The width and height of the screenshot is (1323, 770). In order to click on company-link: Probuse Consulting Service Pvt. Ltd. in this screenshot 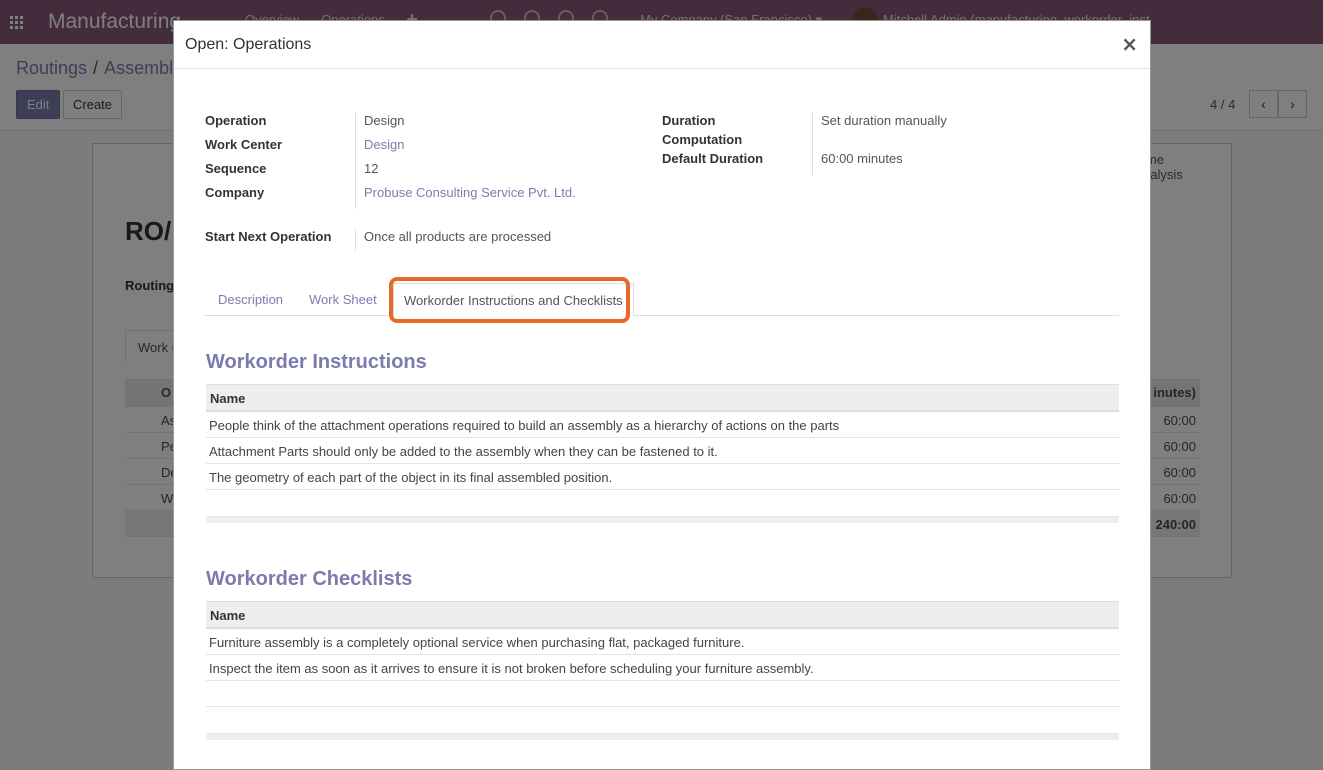, I will do `click(470, 192)`.